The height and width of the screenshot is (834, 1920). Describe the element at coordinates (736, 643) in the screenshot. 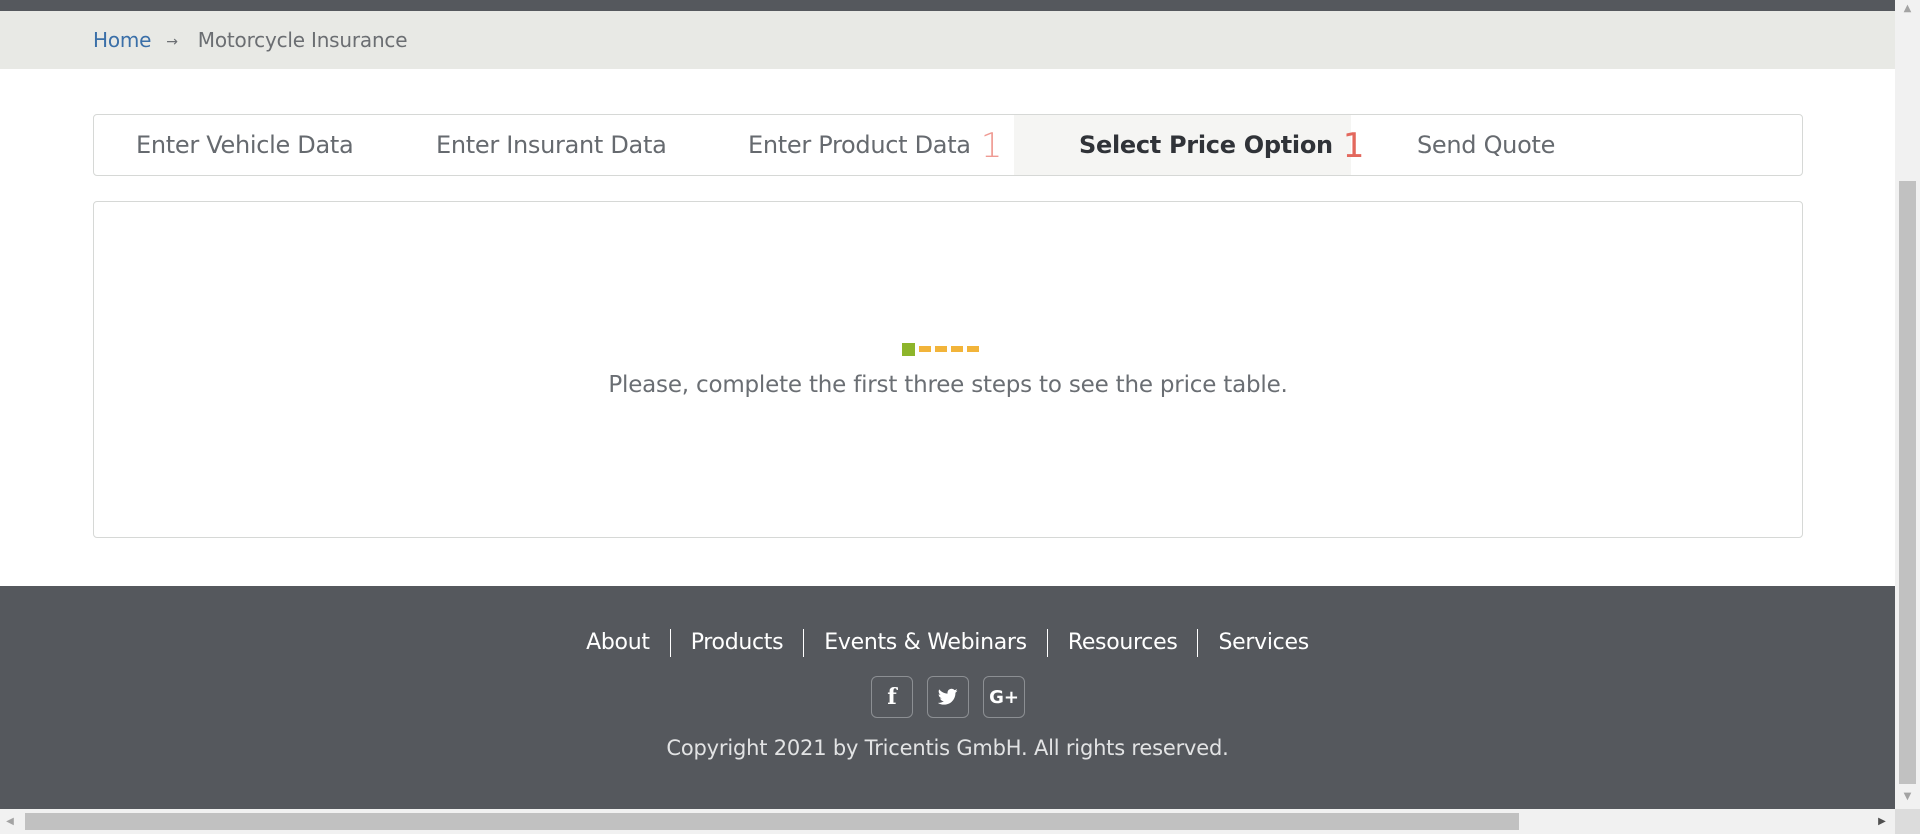

I see `footer-link-products: Products` at that location.